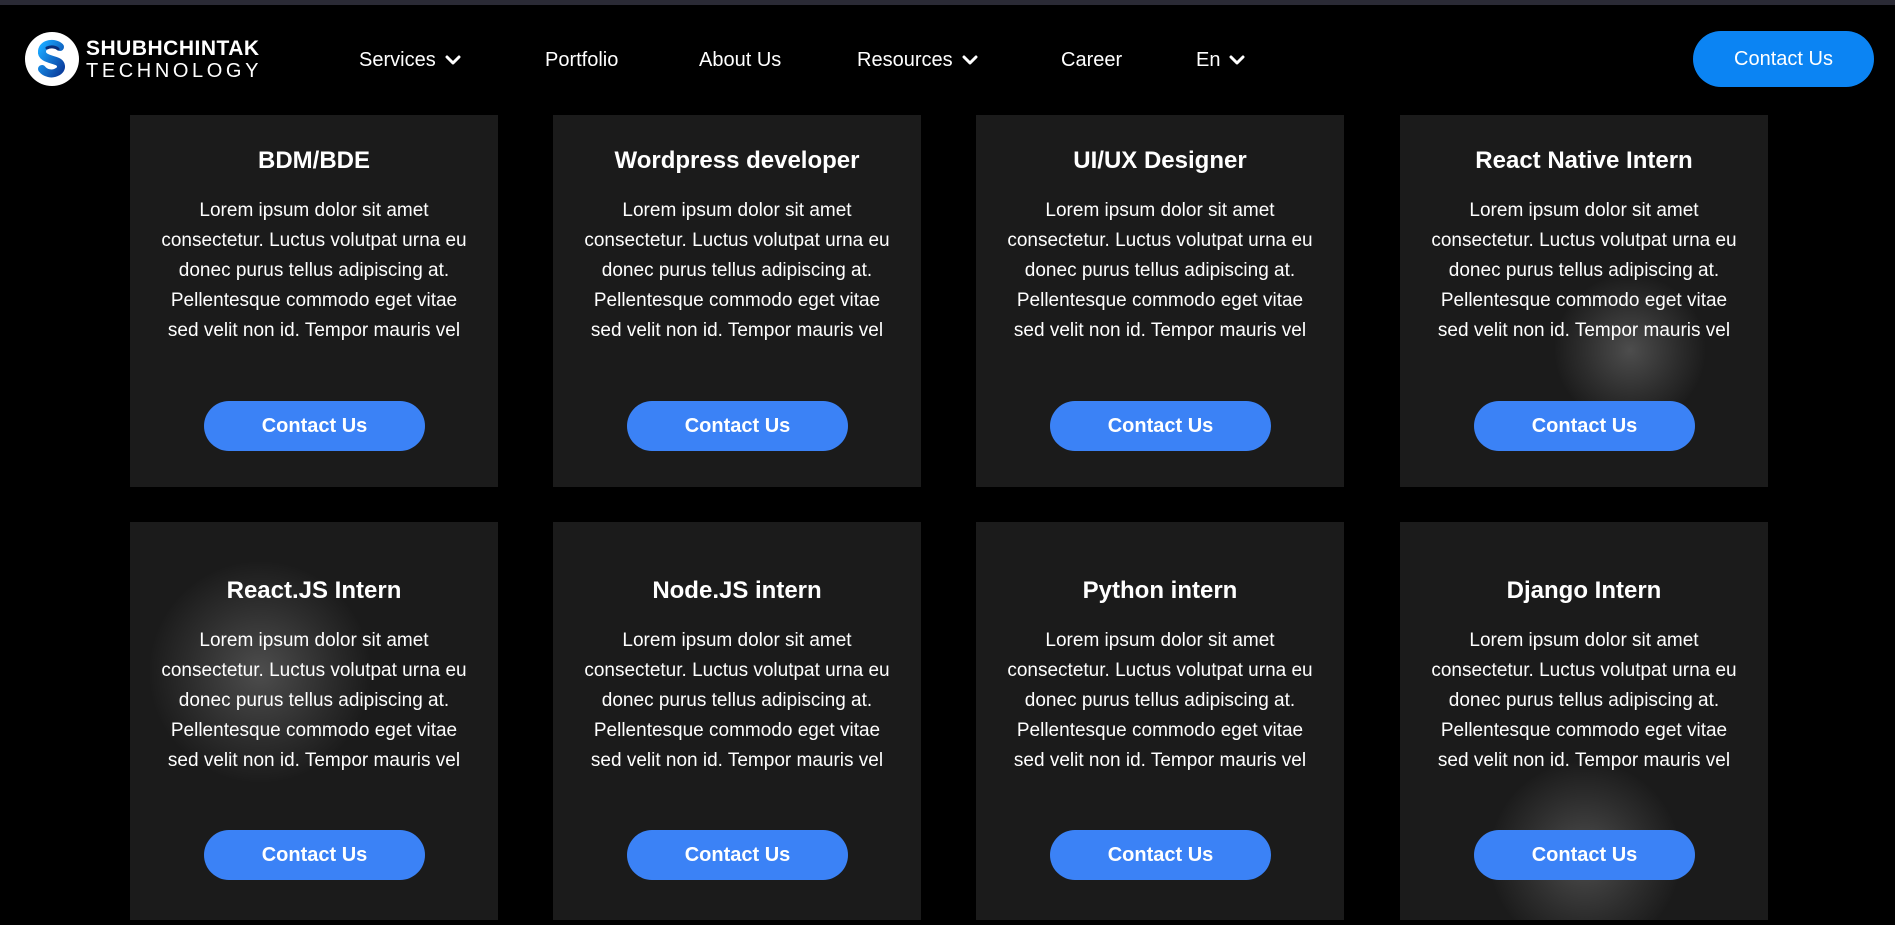  I want to click on job-title: Django Intern, so click(1584, 590).